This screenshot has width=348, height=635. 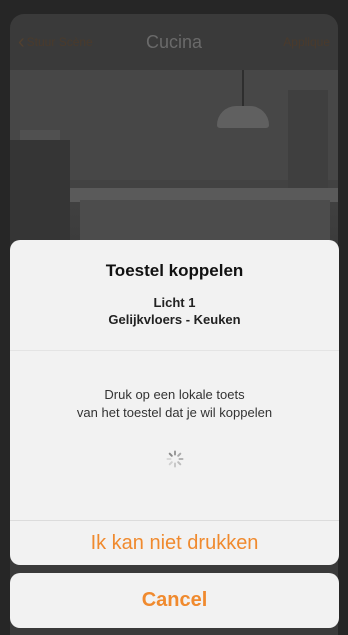 I want to click on dialog-divider, so click(x=174, y=350).